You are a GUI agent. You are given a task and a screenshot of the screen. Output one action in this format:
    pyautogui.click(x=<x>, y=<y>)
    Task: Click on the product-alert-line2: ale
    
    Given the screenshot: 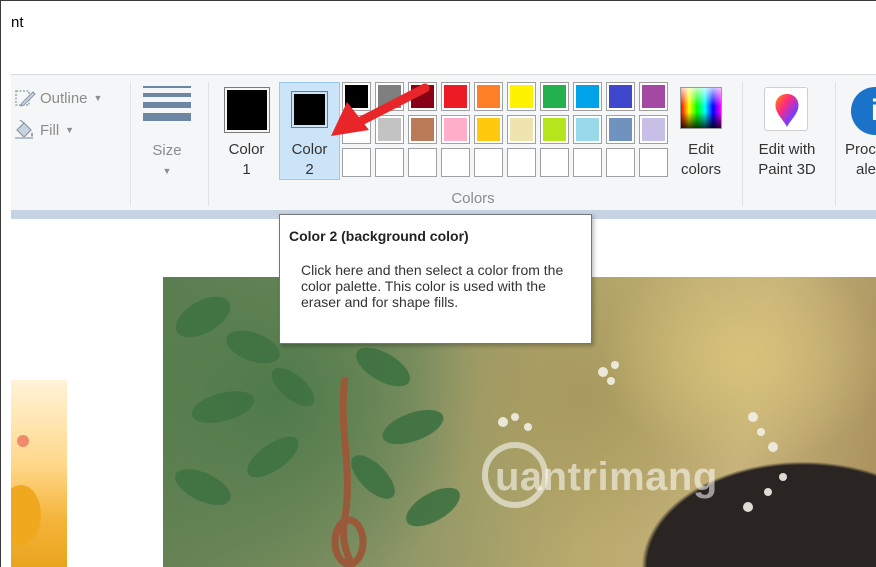 What is the action you would take?
    pyautogui.click(x=866, y=169)
    